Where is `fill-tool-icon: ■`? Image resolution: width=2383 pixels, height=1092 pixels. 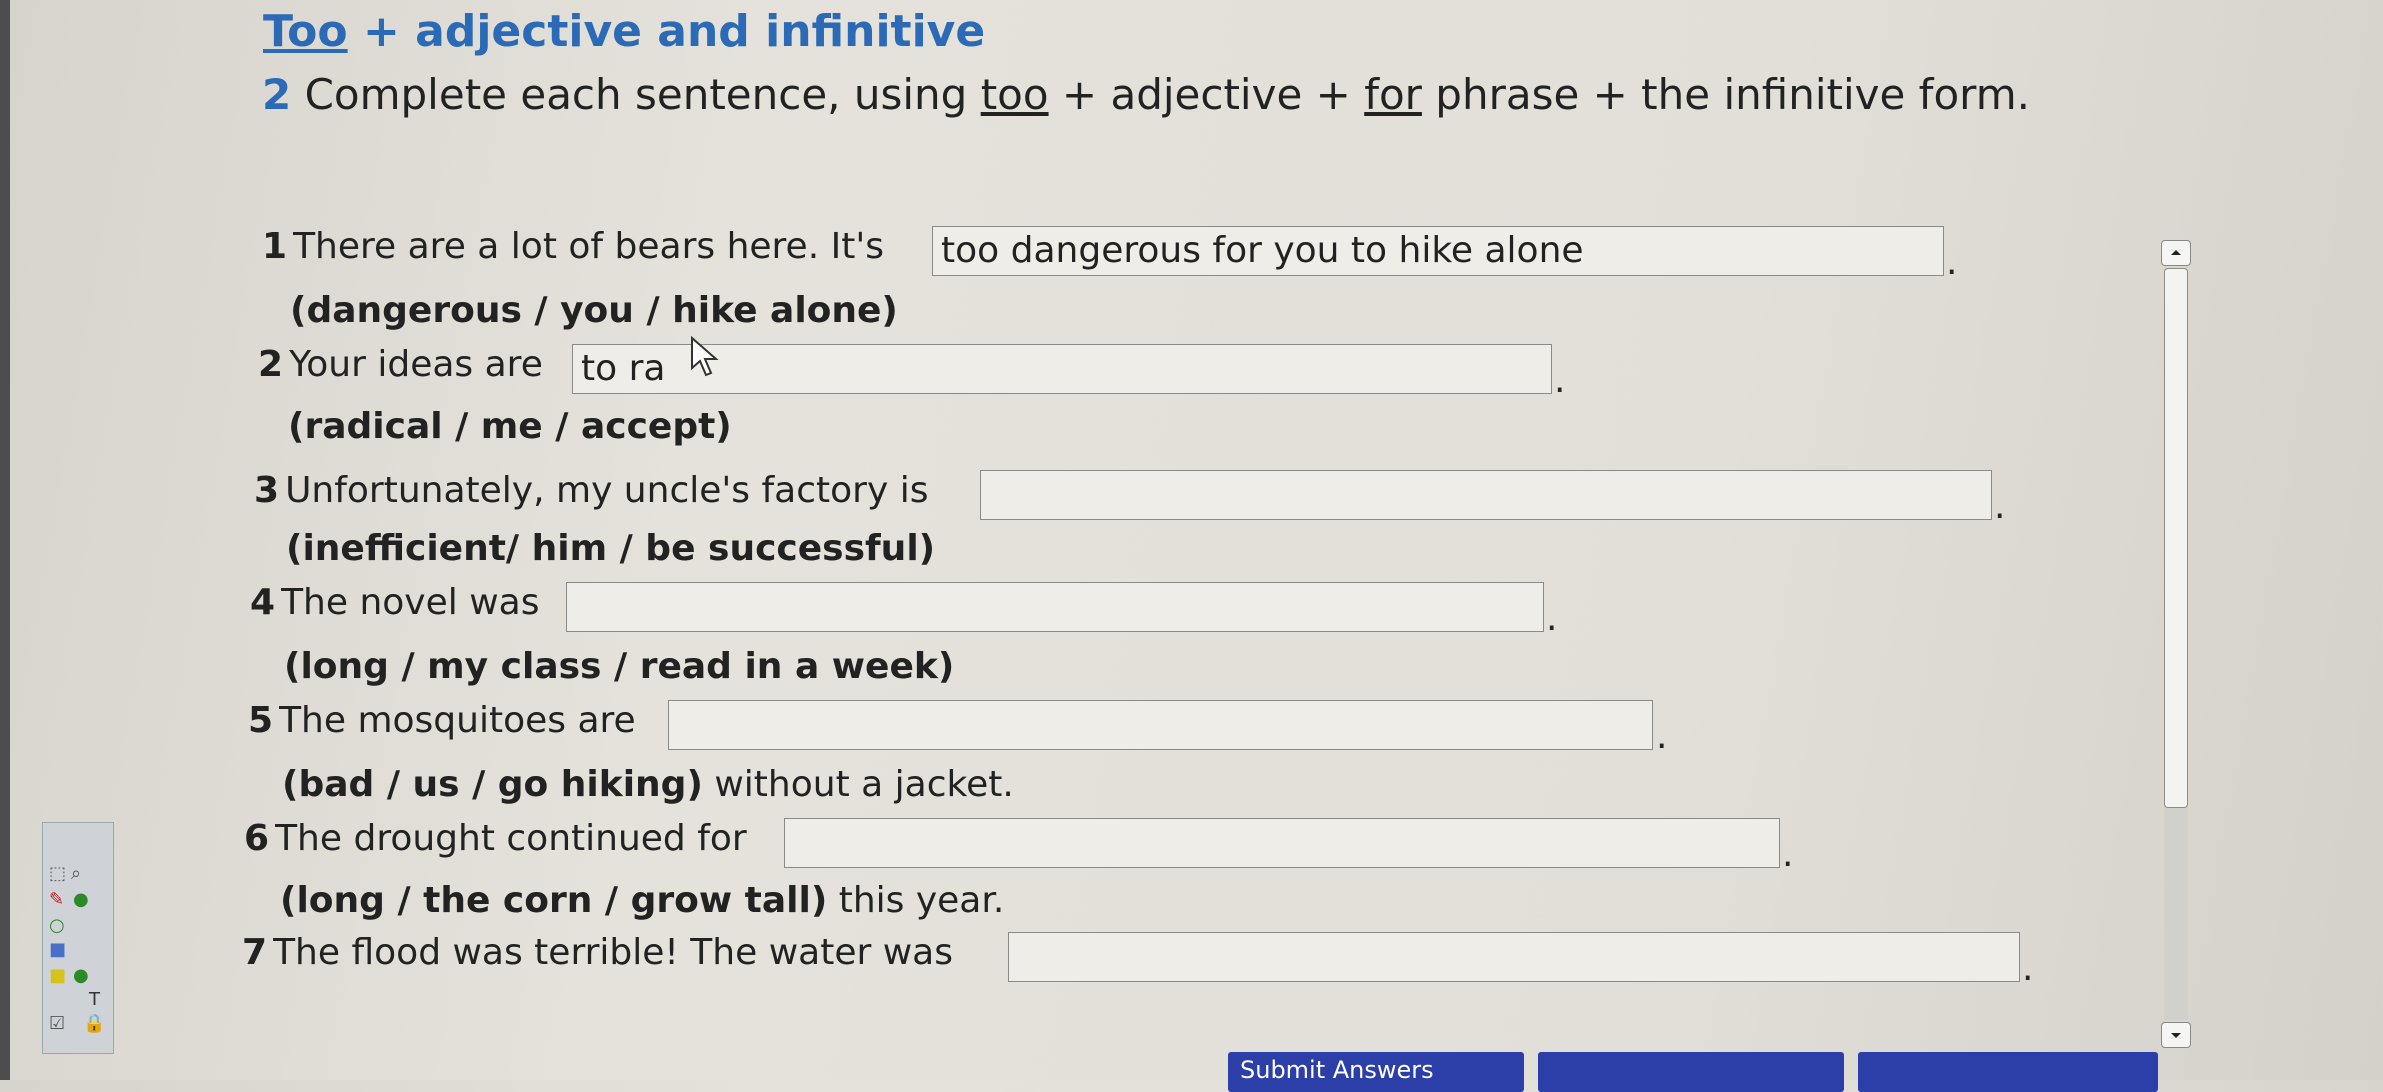
fill-tool-icon: ■ is located at coordinates (57, 949).